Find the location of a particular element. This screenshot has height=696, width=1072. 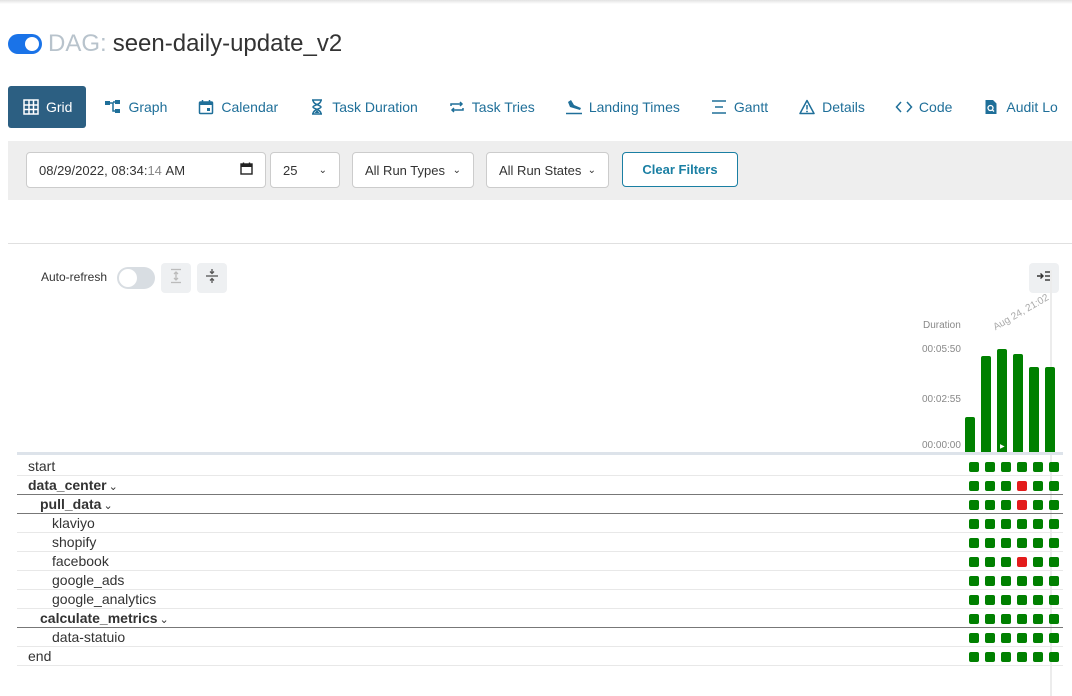

task-name: google_analytics is located at coordinates (104, 599).